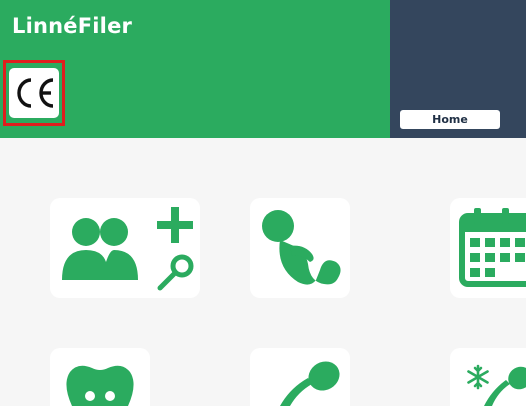 The image size is (526, 406). Describe the element at coordinates (496, 385) in the screenshot. I see `frozen-sperm-icon` at that location.